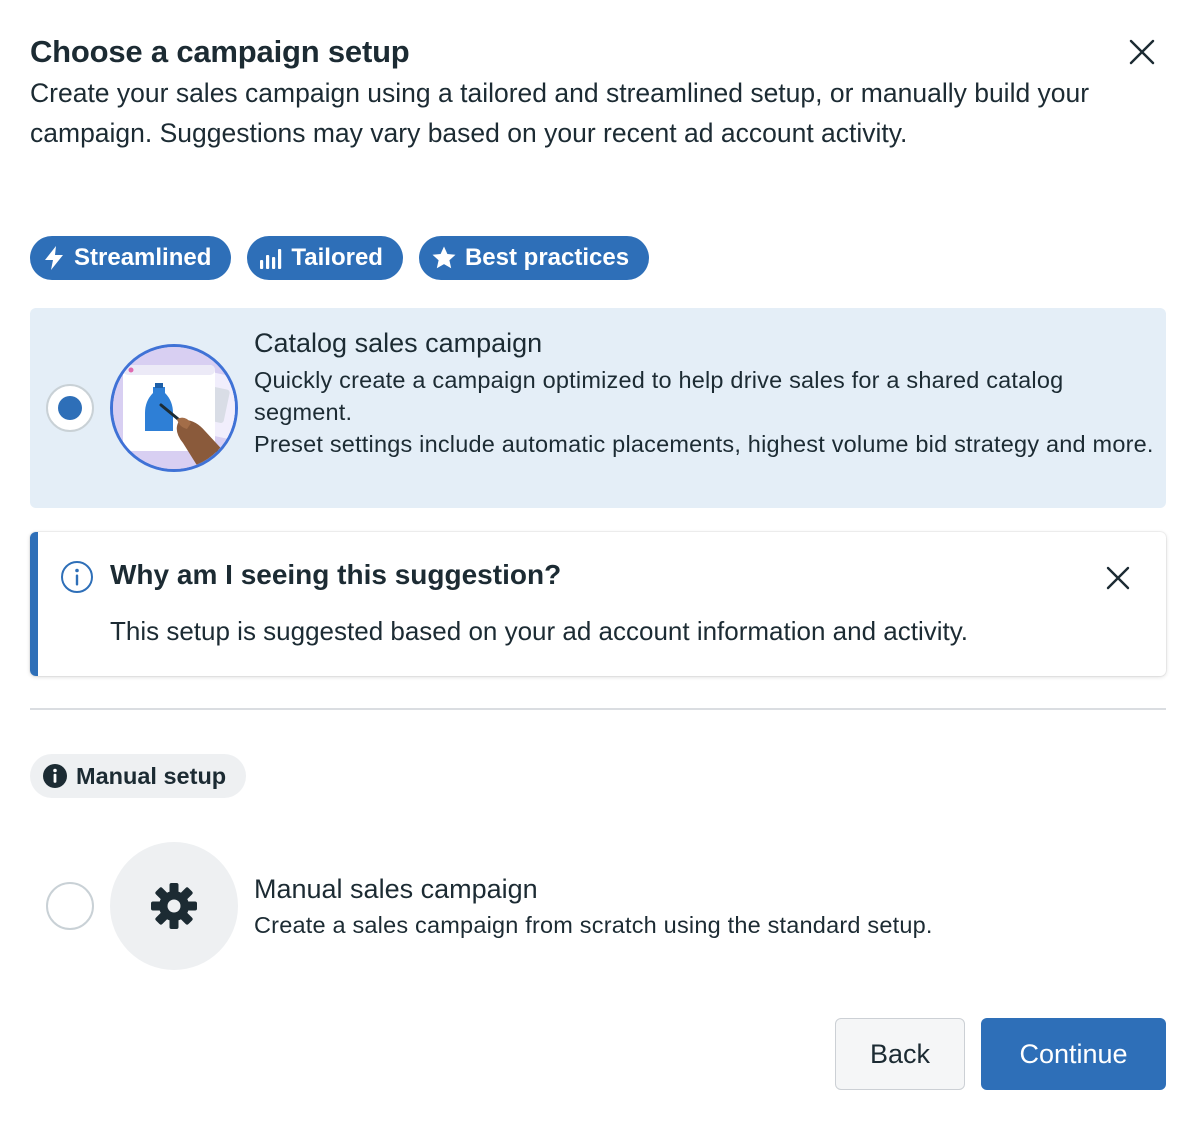 The width and height of the screenshot is (1196, 1122). Describe the element at coordinates (598, 709) in the screenshot. I see `section-divider` at that location.